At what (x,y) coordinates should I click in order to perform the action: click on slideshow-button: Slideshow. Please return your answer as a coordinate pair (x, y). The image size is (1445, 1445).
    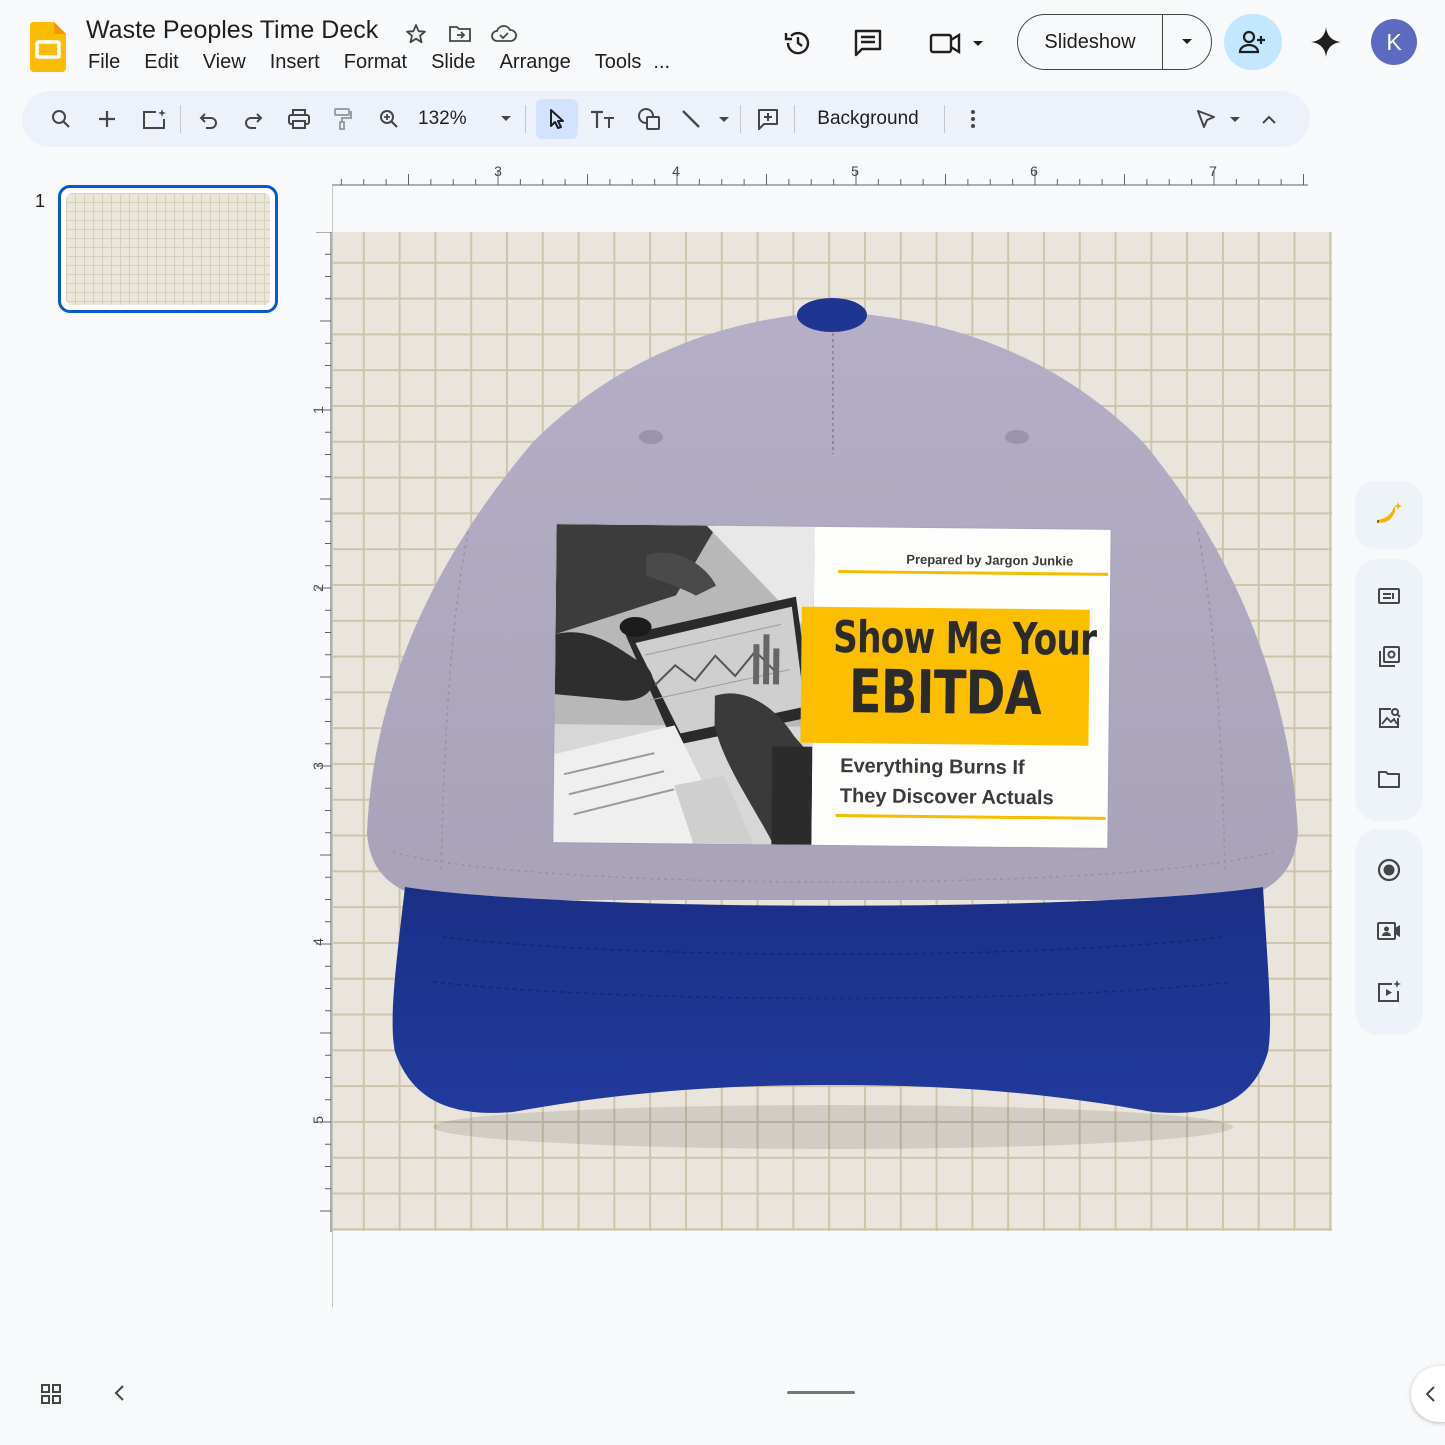
    Looking at the image, I should click on (1090, 42).